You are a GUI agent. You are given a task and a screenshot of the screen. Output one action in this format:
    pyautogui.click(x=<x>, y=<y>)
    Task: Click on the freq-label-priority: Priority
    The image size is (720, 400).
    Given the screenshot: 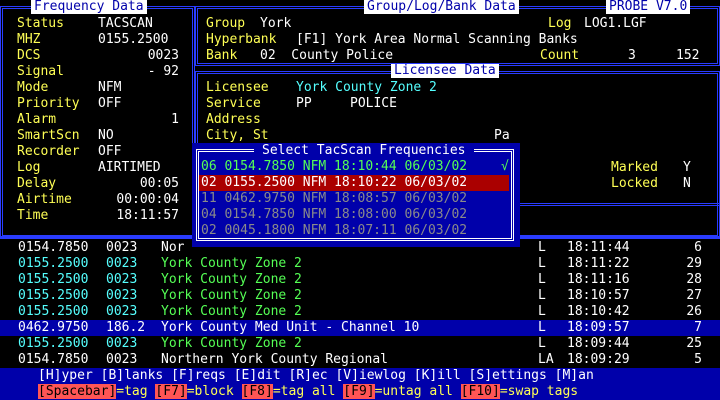 What is the action you would take?
    pyautogui.click(x=48, y=103)
    